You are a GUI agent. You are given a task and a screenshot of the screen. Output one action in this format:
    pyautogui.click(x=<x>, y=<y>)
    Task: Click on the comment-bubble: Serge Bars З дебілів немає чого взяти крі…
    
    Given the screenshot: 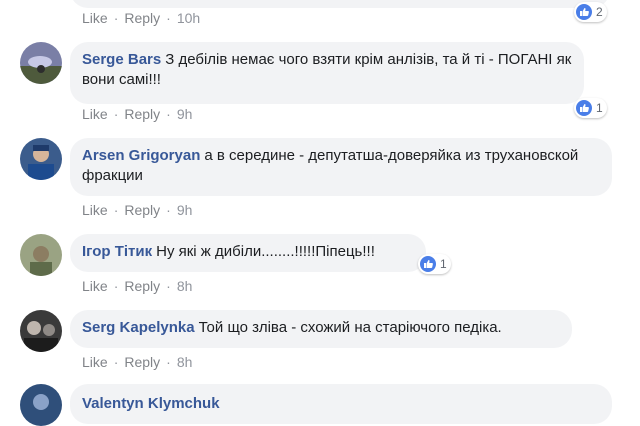 What is the action you would take?
    pyautogui.click(x=327, y=73)
    